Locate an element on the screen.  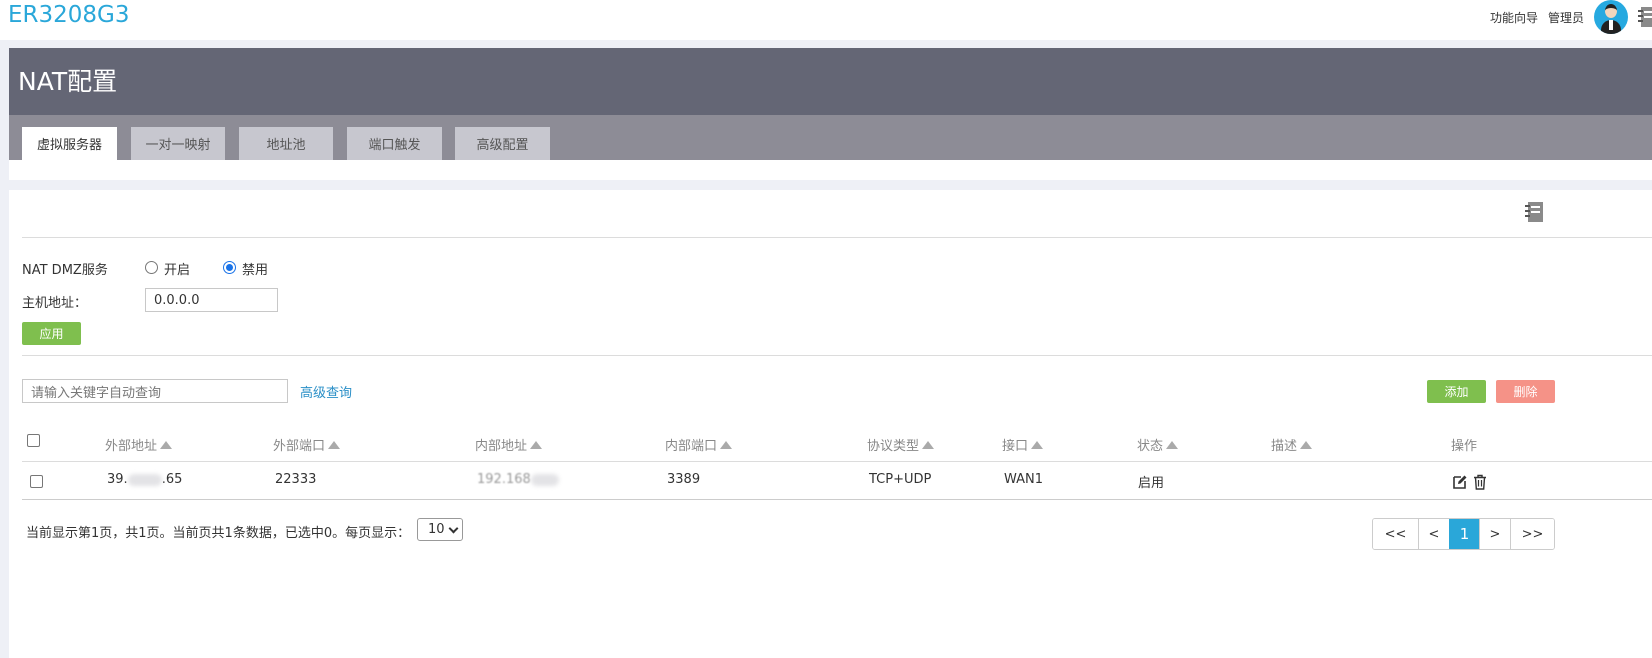
row-checkbox is located at coordinates (36, 481).